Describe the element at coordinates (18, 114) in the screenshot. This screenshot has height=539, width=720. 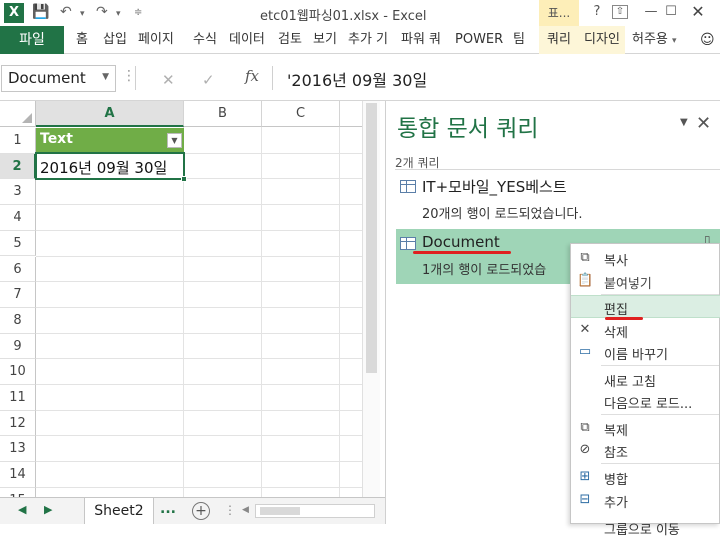
I see `select-all-button` at that location.